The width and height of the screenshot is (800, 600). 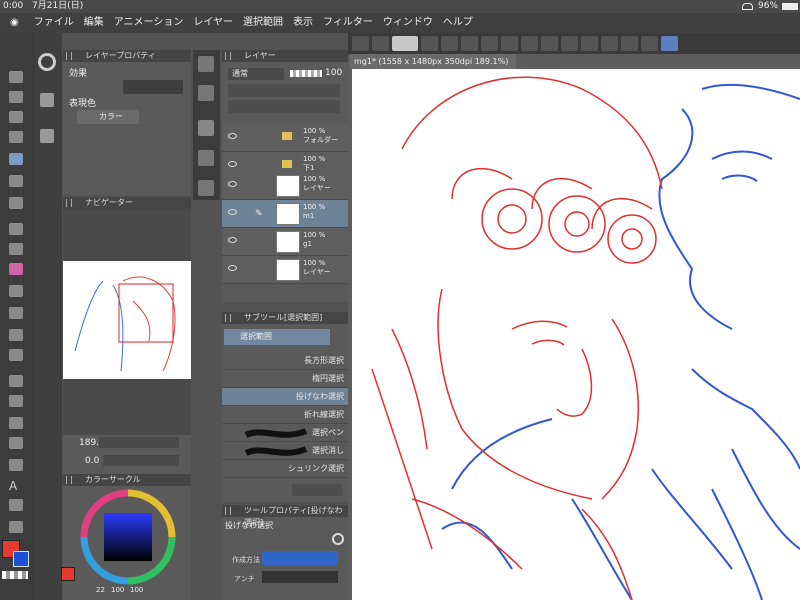 I want to click on balloon-tool-icon, so click(x=16, y=505).